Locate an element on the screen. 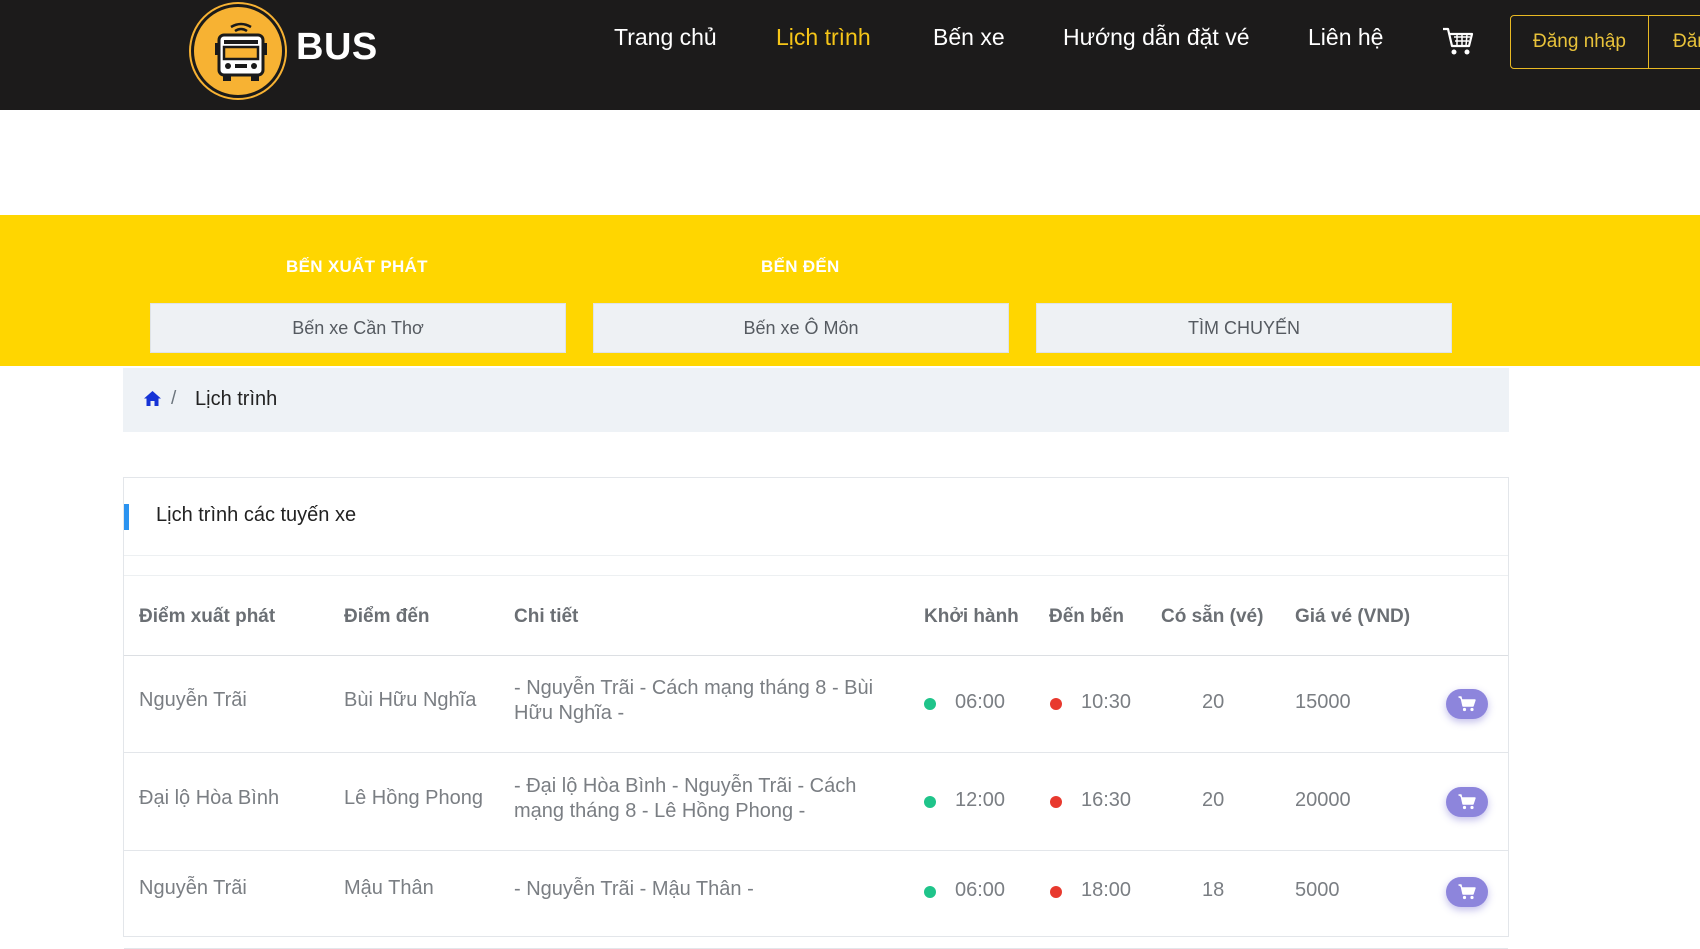 Image resolution: width=1700 pixels, height=949 pixels. login-button: Đăng nhập is located at coordinates (1579, 42).